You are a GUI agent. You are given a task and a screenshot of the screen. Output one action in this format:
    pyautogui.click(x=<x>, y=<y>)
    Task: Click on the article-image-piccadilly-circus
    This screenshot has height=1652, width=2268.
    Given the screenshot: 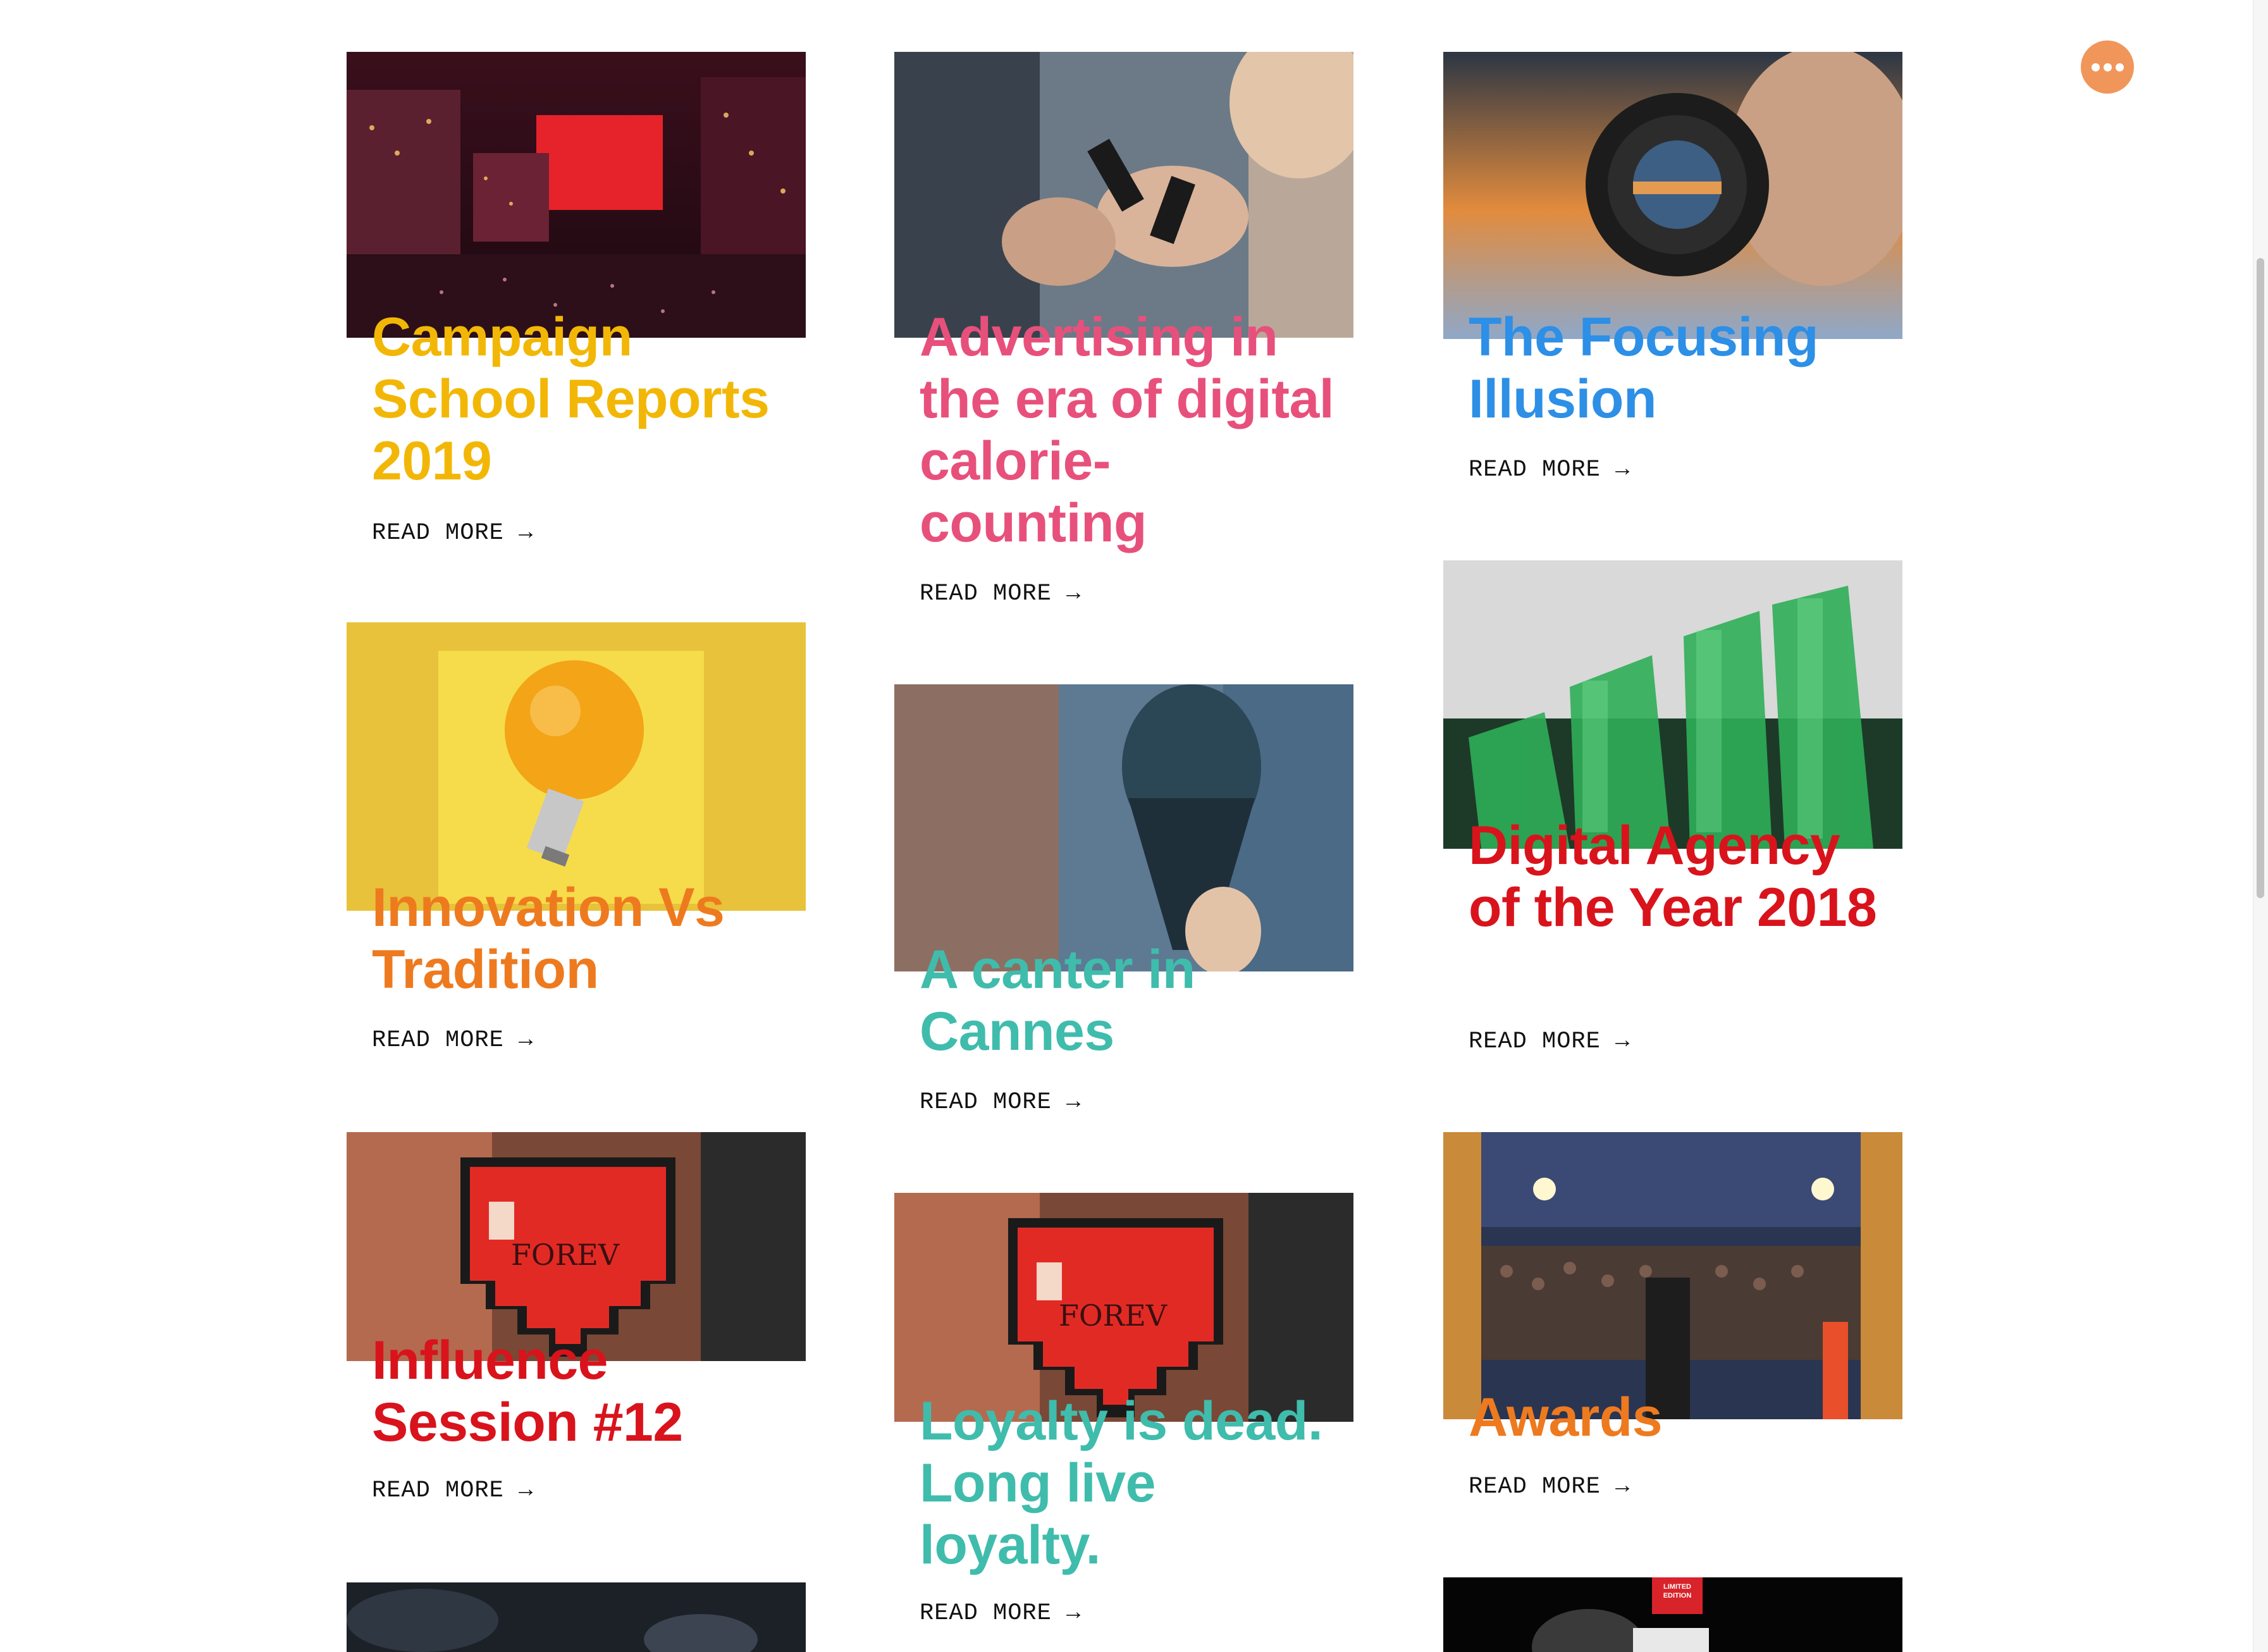 What is the action you would take?
    pyautogui.click(x=577, y=195)
    